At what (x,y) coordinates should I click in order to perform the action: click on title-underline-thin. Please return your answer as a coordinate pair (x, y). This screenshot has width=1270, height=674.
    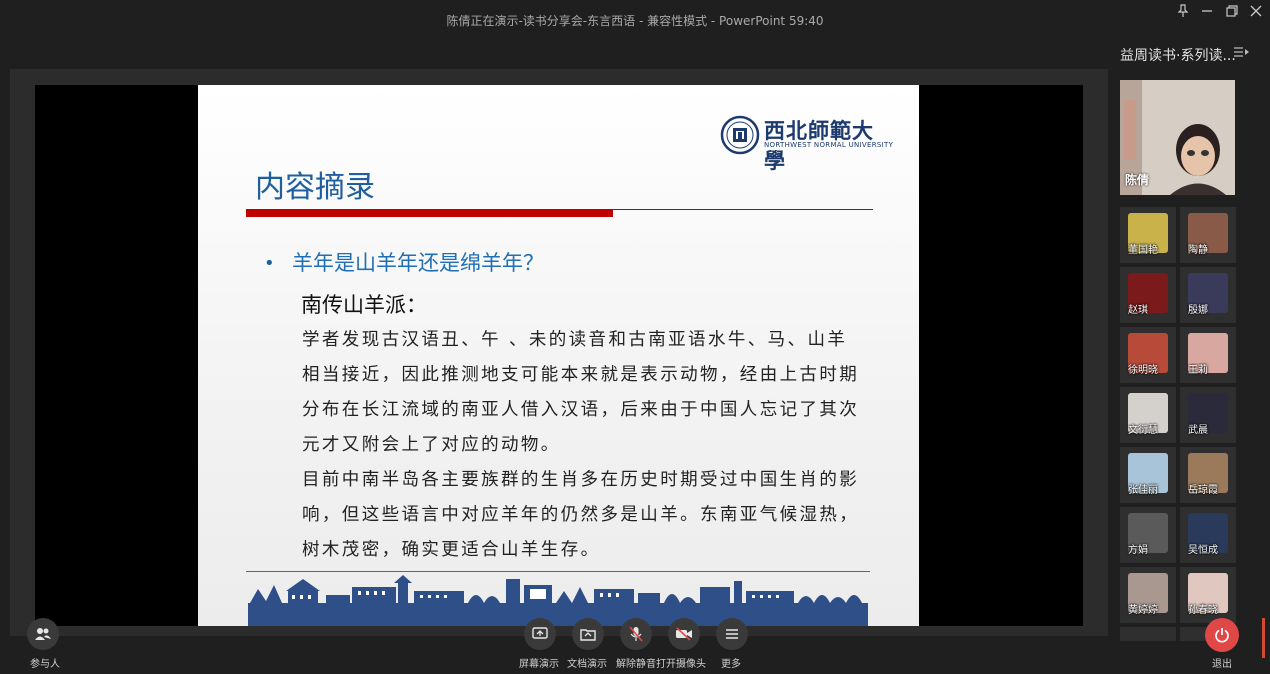
    Looking at the image, I should click on (559, 209).